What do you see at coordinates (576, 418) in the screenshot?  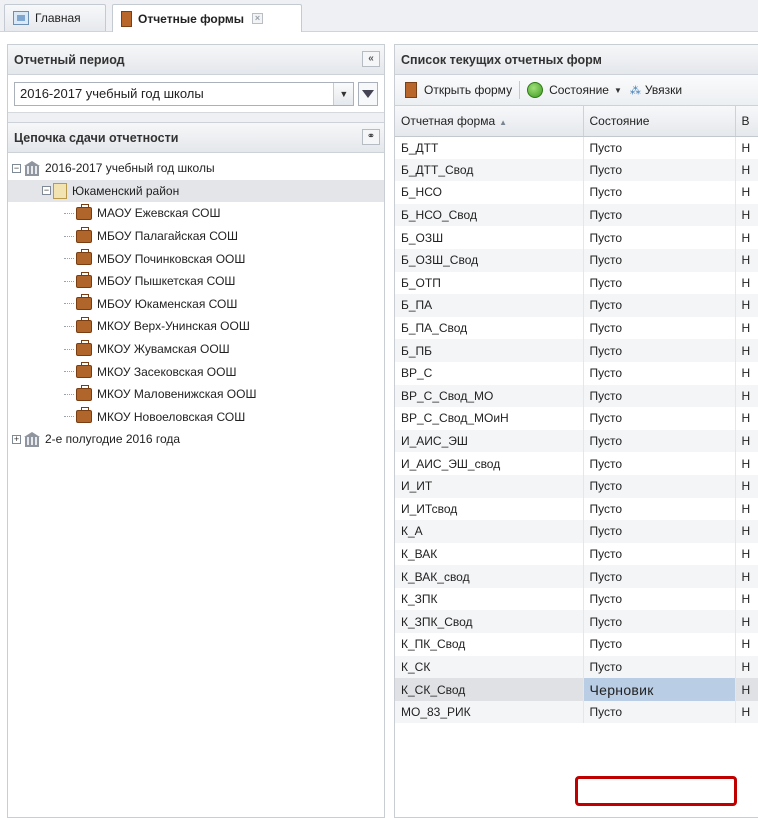 I see `table-row: ВР_С_Свод_МОиН Пусто Н` at bounding box center [576, 418].